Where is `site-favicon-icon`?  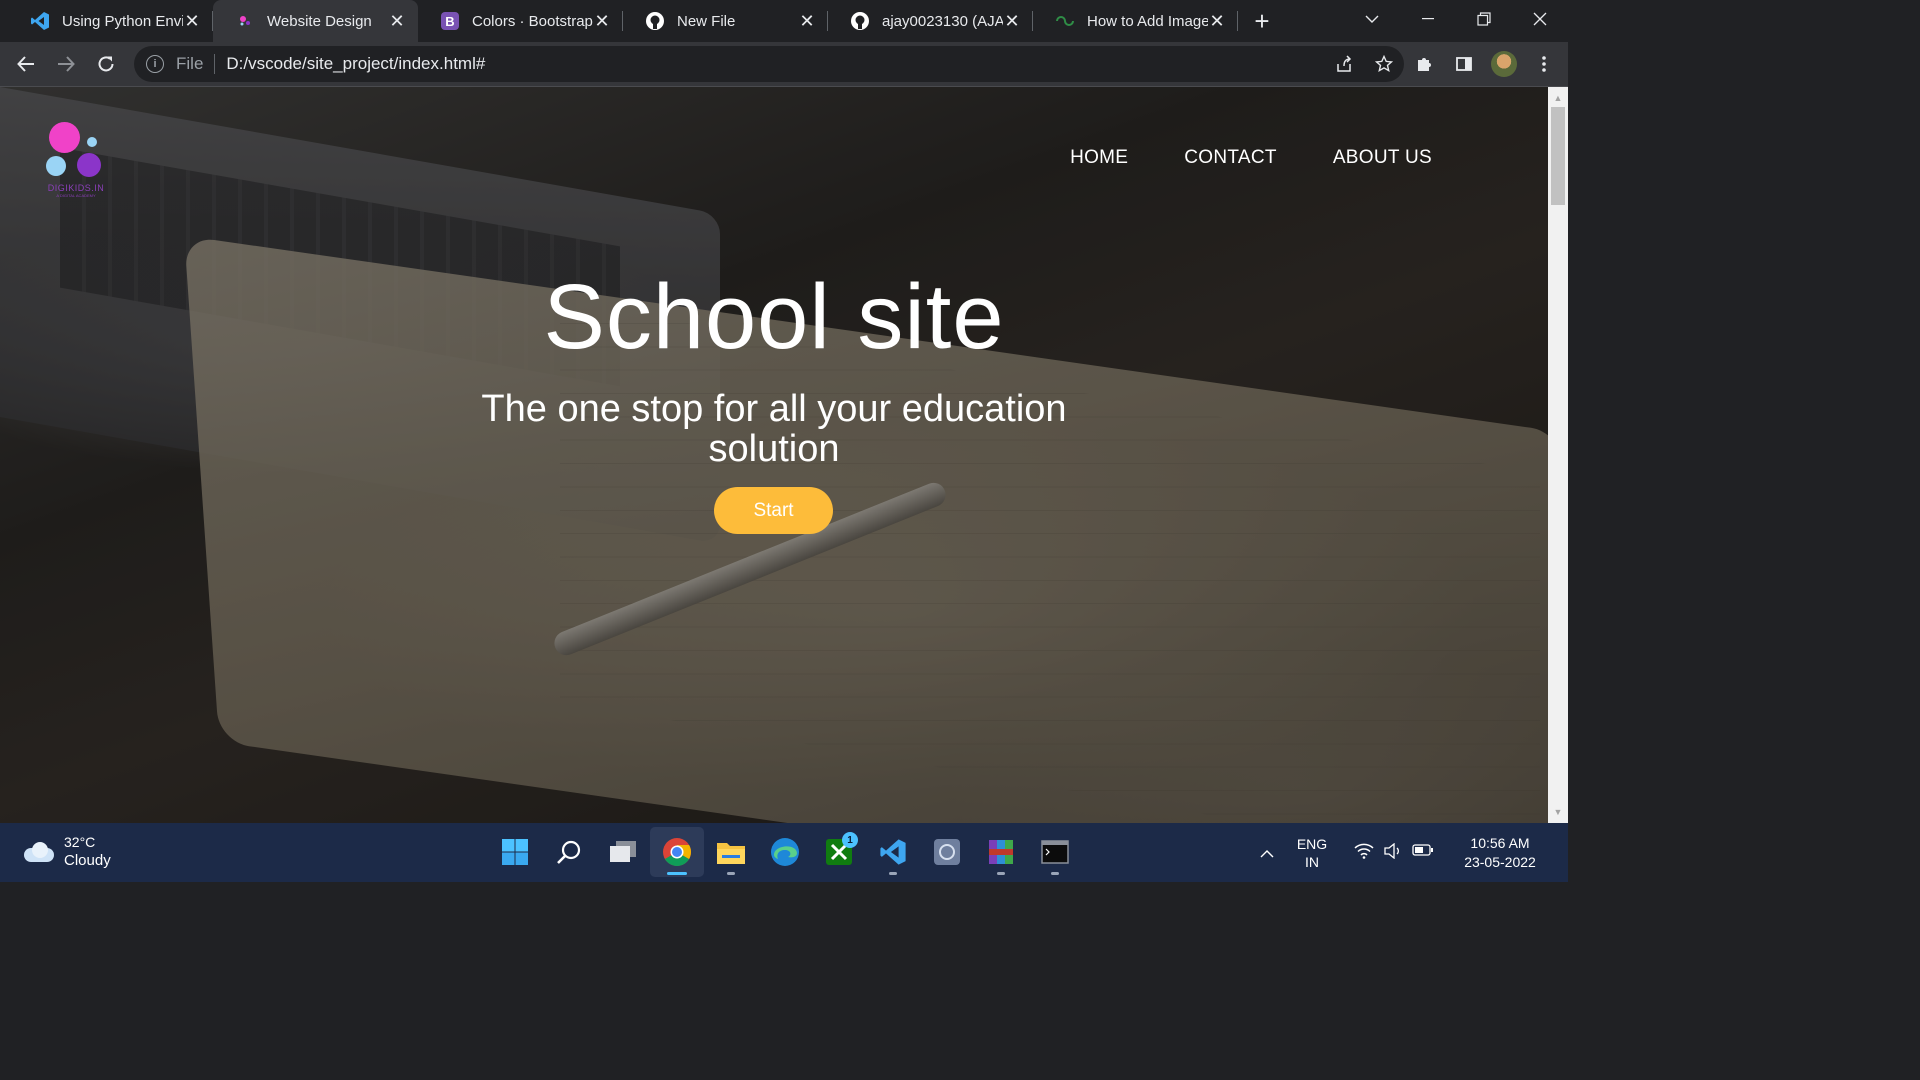 site-favicon-icon is located at coordinates (245, 21).